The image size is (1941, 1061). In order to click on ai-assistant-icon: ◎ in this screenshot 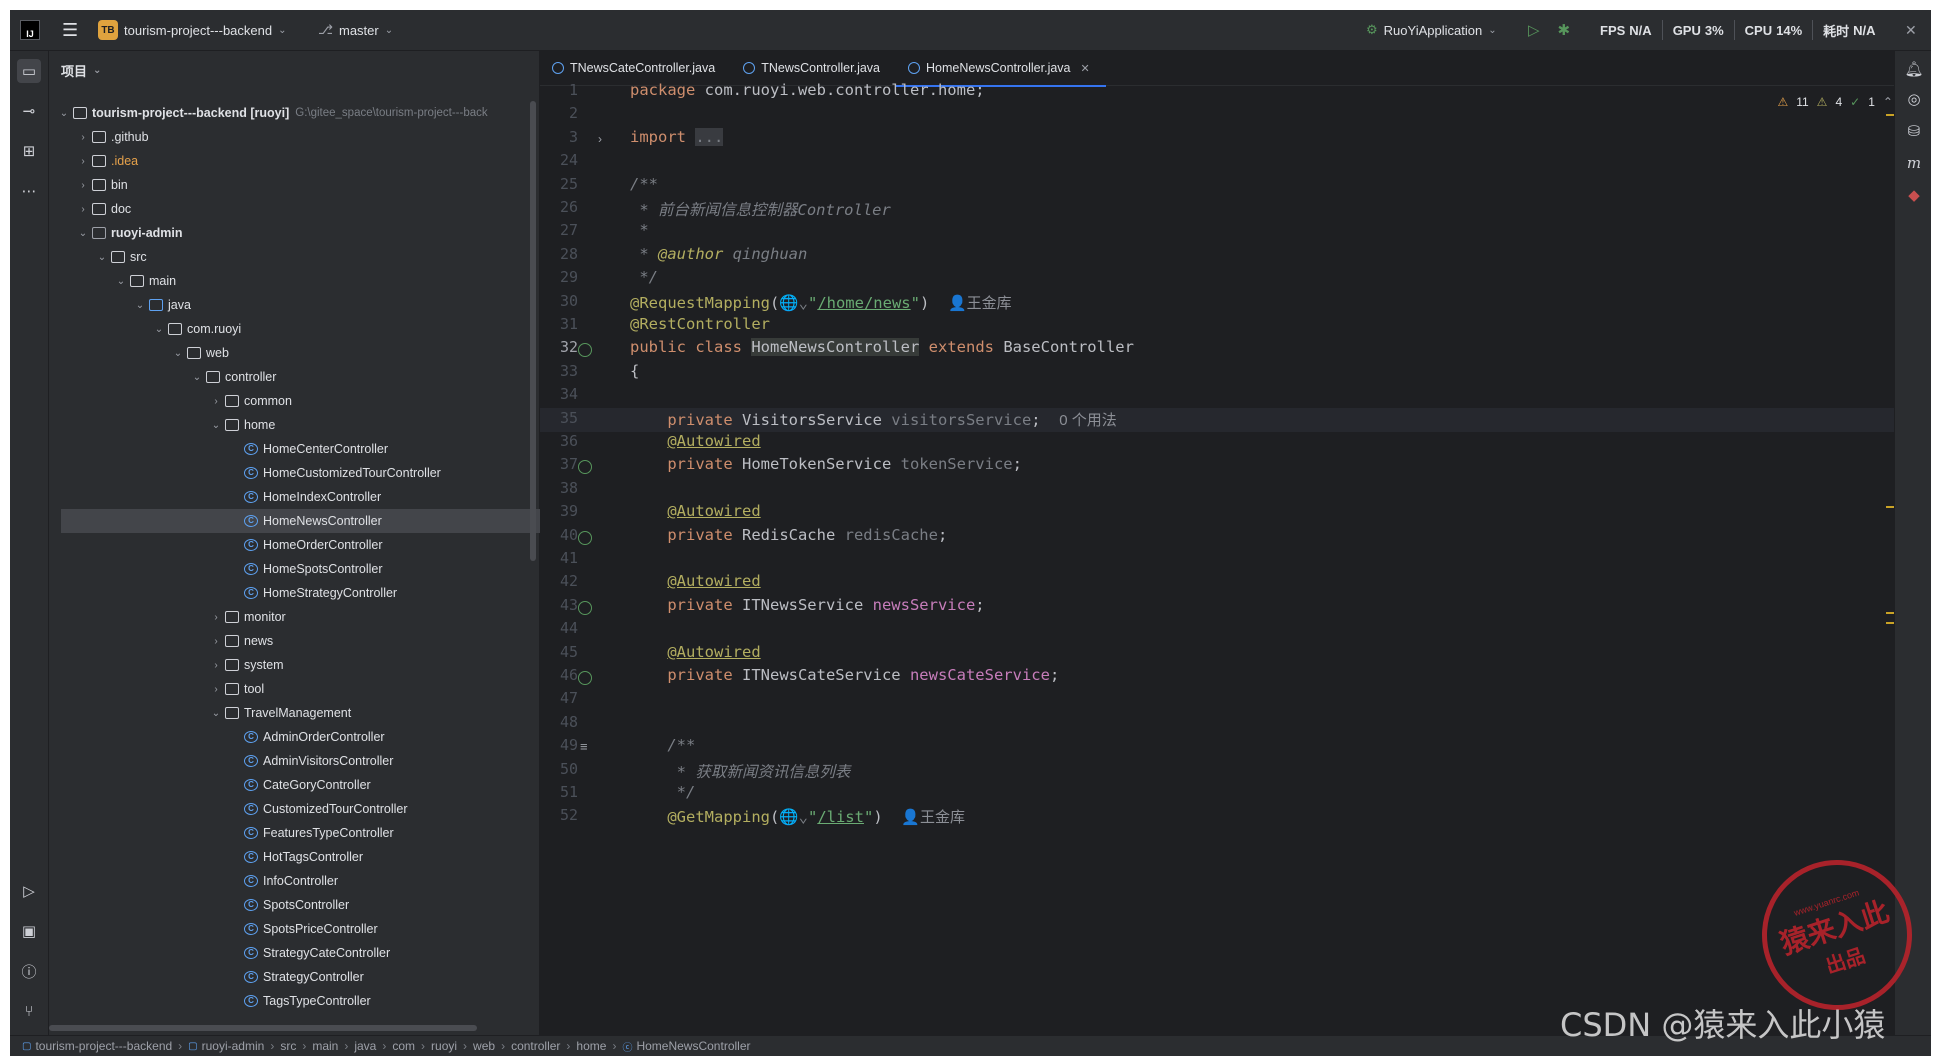, I will do `click(1914, 99)`.